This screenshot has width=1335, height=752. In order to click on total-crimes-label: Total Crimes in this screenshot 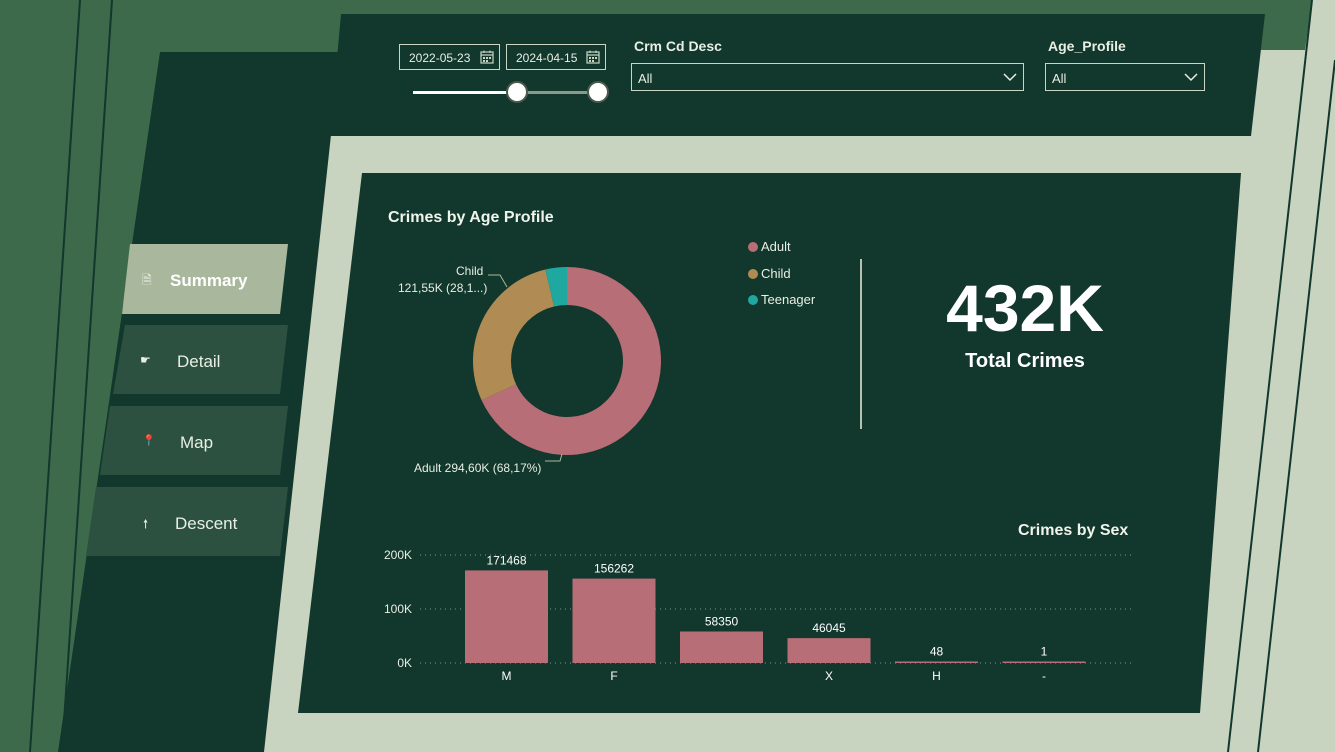, I will do `click(1025, 361)`.